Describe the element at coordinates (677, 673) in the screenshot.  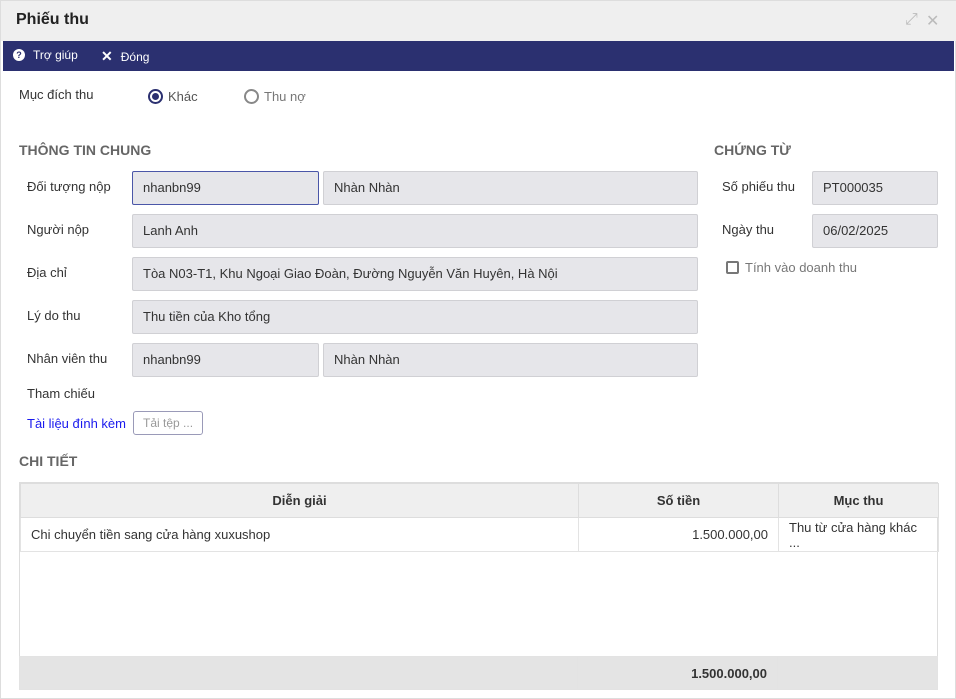
I see `total-amount: 1.500.000,00` at that location.